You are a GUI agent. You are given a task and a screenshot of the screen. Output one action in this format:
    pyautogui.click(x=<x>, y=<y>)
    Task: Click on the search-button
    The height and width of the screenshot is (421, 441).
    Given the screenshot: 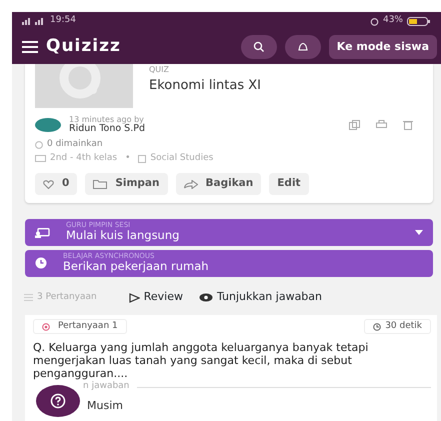 What is the action you would take?
    pyautogui.click(x=258, y=47)
    